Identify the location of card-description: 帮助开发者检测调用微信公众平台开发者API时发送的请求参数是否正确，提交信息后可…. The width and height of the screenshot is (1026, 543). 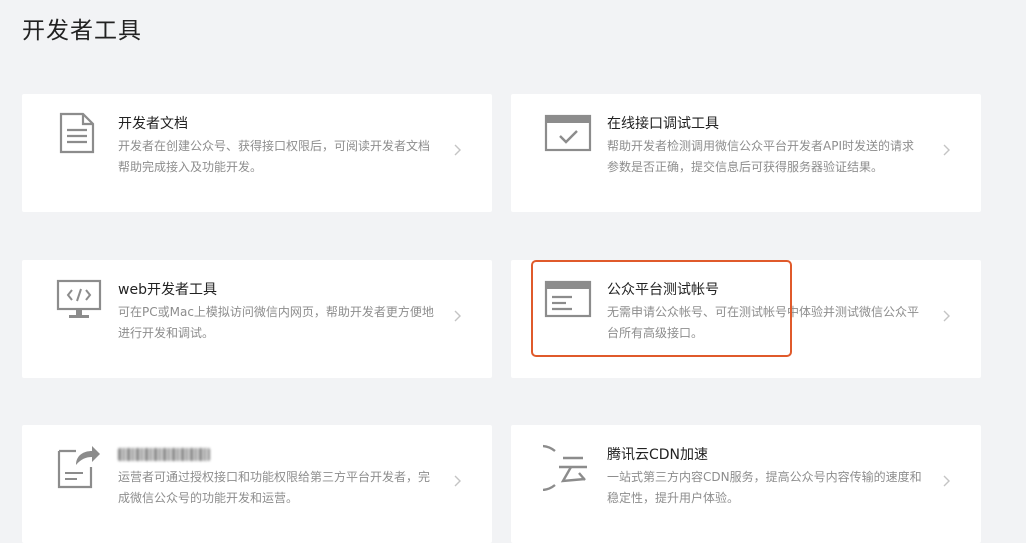
(760, 156).